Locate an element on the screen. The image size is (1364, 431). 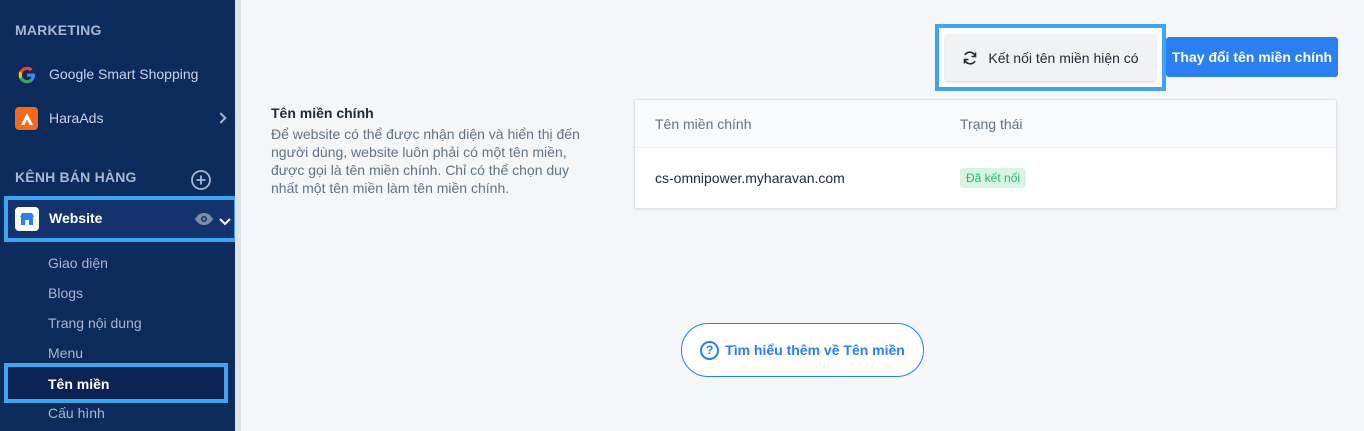
learn-more-label: Tìm hiểu thêm về Tên miền is located at coordinates (815, 350).